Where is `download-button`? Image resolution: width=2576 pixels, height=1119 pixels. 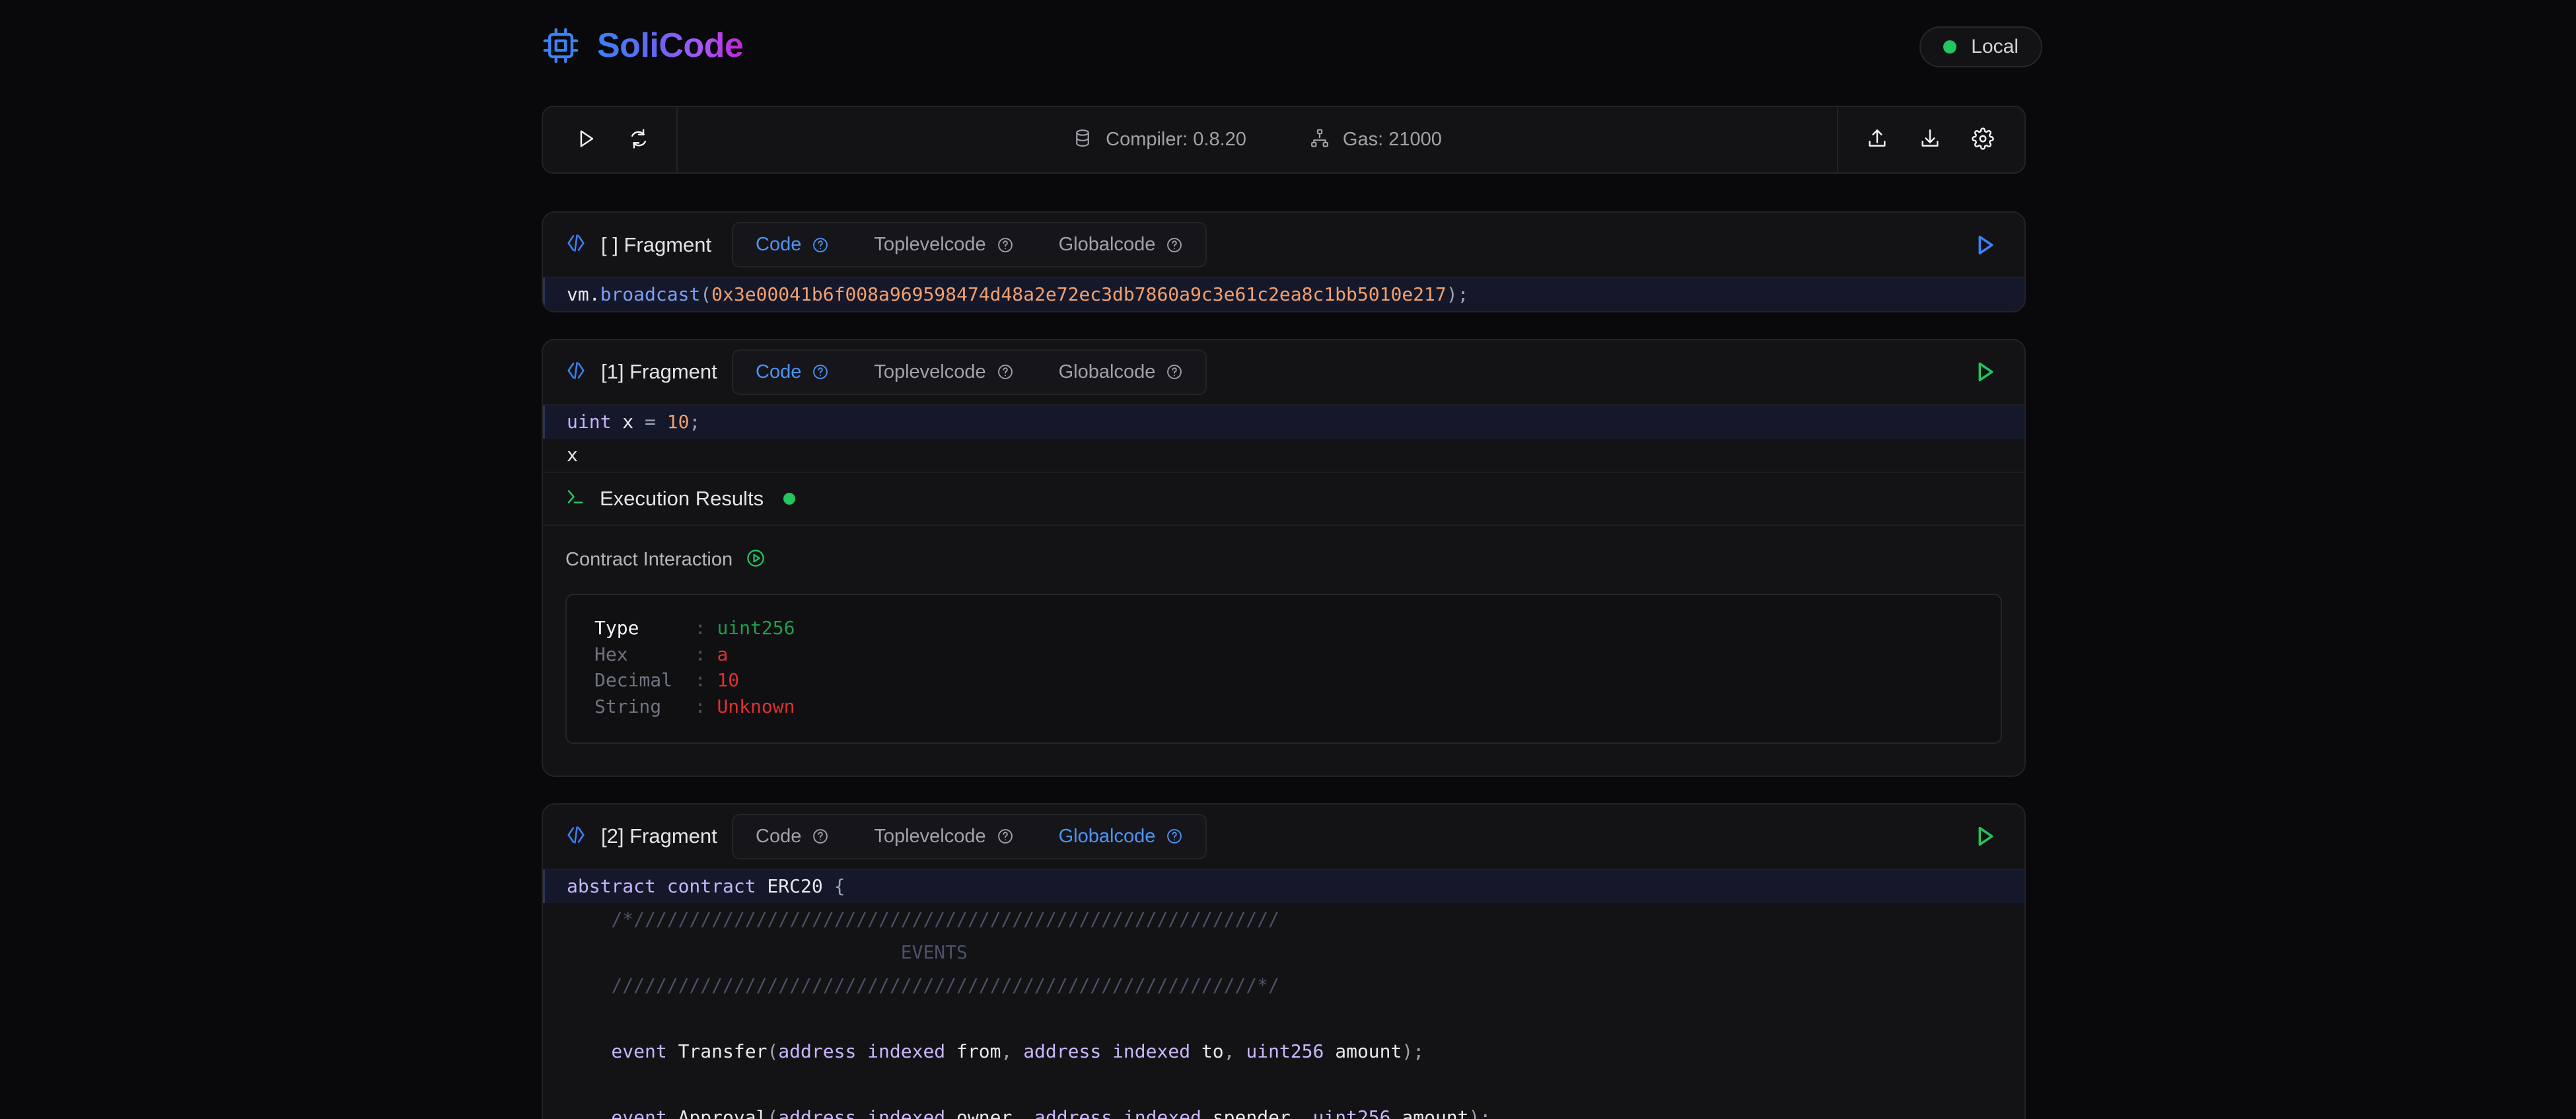 download-button is located at coordinates (1930, 140).